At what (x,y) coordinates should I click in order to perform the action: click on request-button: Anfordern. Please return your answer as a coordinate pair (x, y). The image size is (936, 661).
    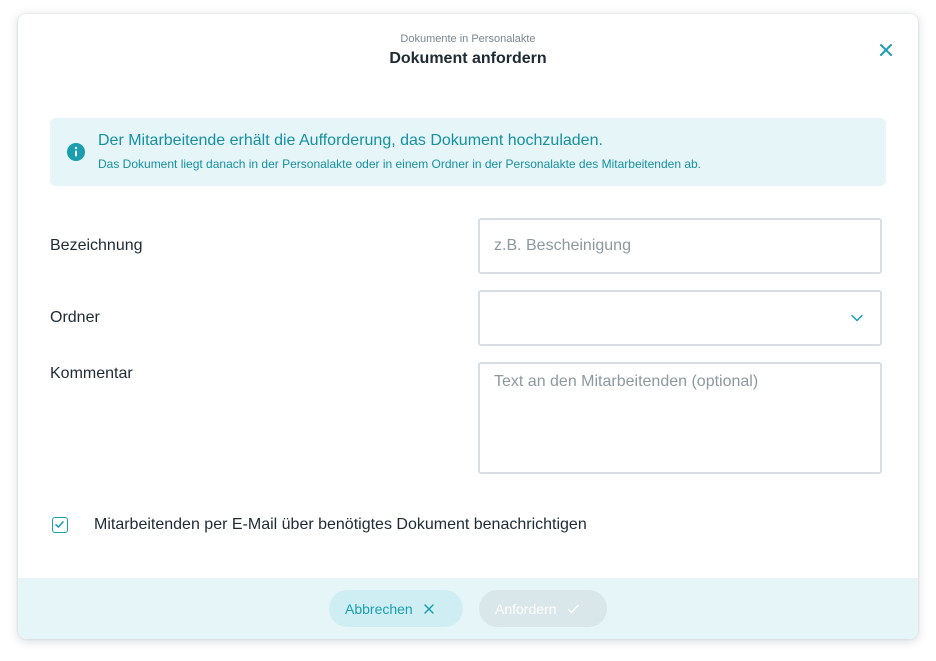
    Looking at the image, I should click on (543, 608).